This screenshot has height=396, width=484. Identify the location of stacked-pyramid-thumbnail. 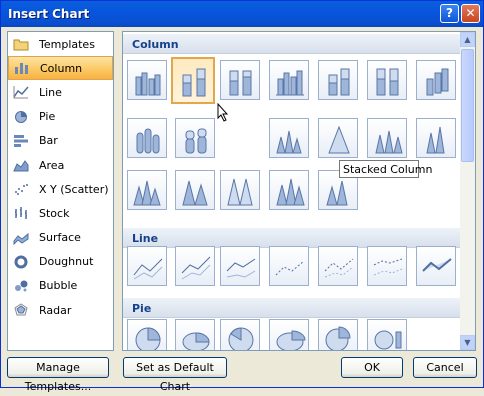
(195, 190).